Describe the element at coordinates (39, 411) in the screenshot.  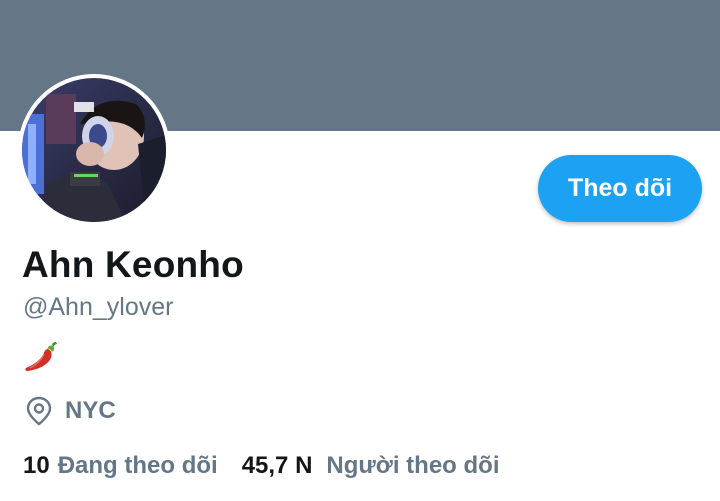
I see `location-pin-icon` at that location.